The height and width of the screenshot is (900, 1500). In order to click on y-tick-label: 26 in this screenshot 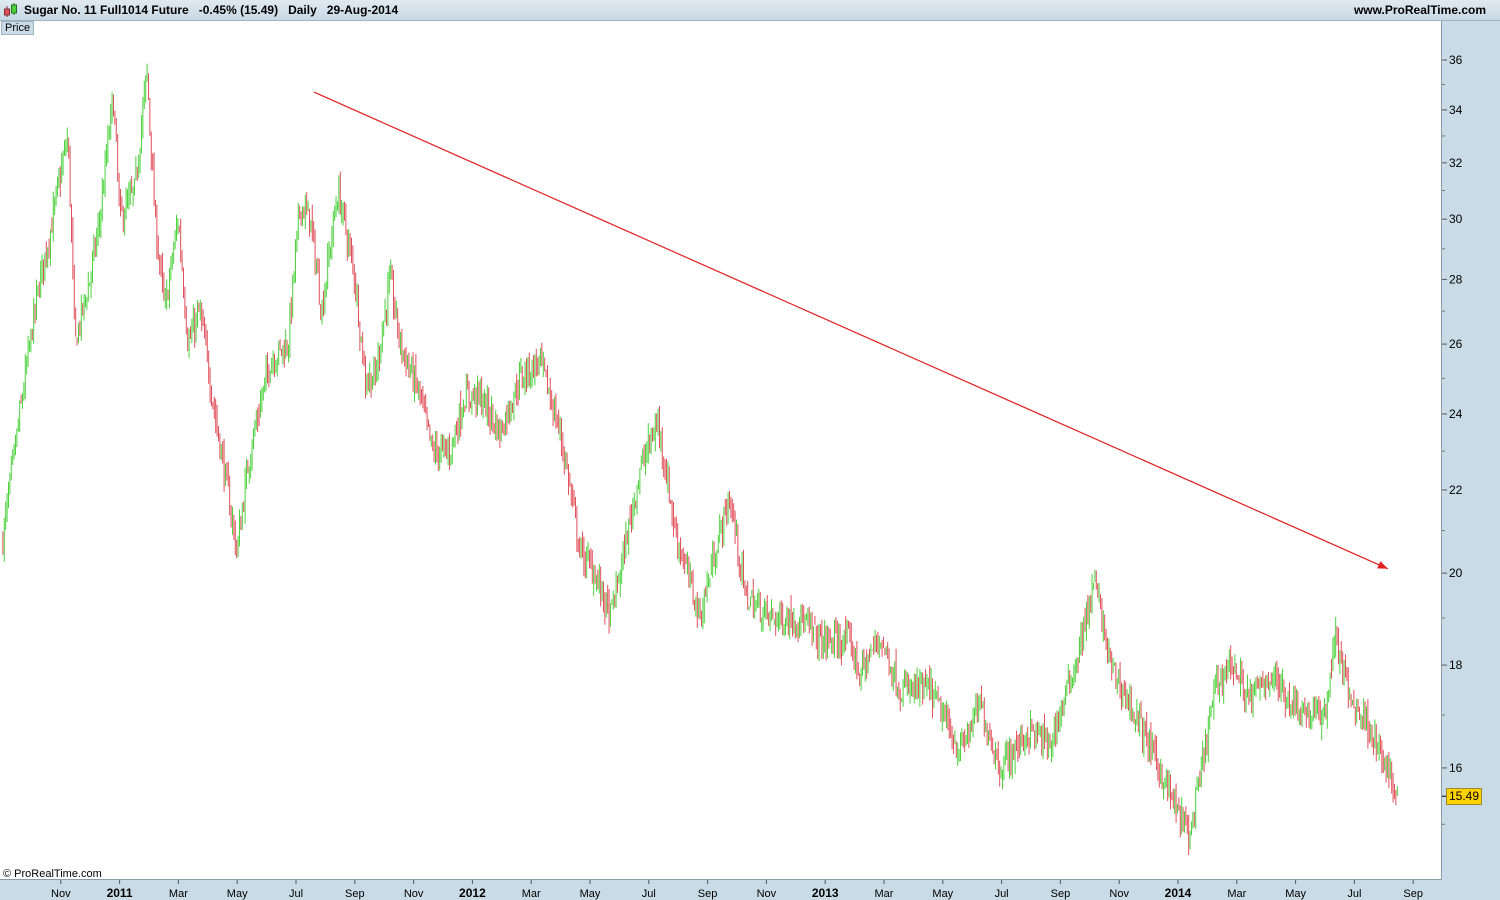, I will do `click(1456, 344)`.